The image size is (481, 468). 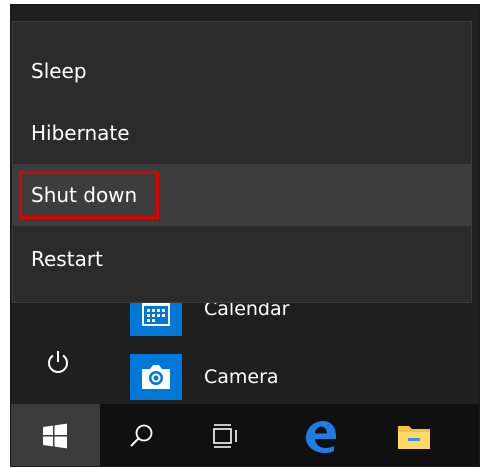 What do you see at coordinates (241, 377) in the screenshot?
I see `app-camera-label: Camera` at bounding box center [241, 377].